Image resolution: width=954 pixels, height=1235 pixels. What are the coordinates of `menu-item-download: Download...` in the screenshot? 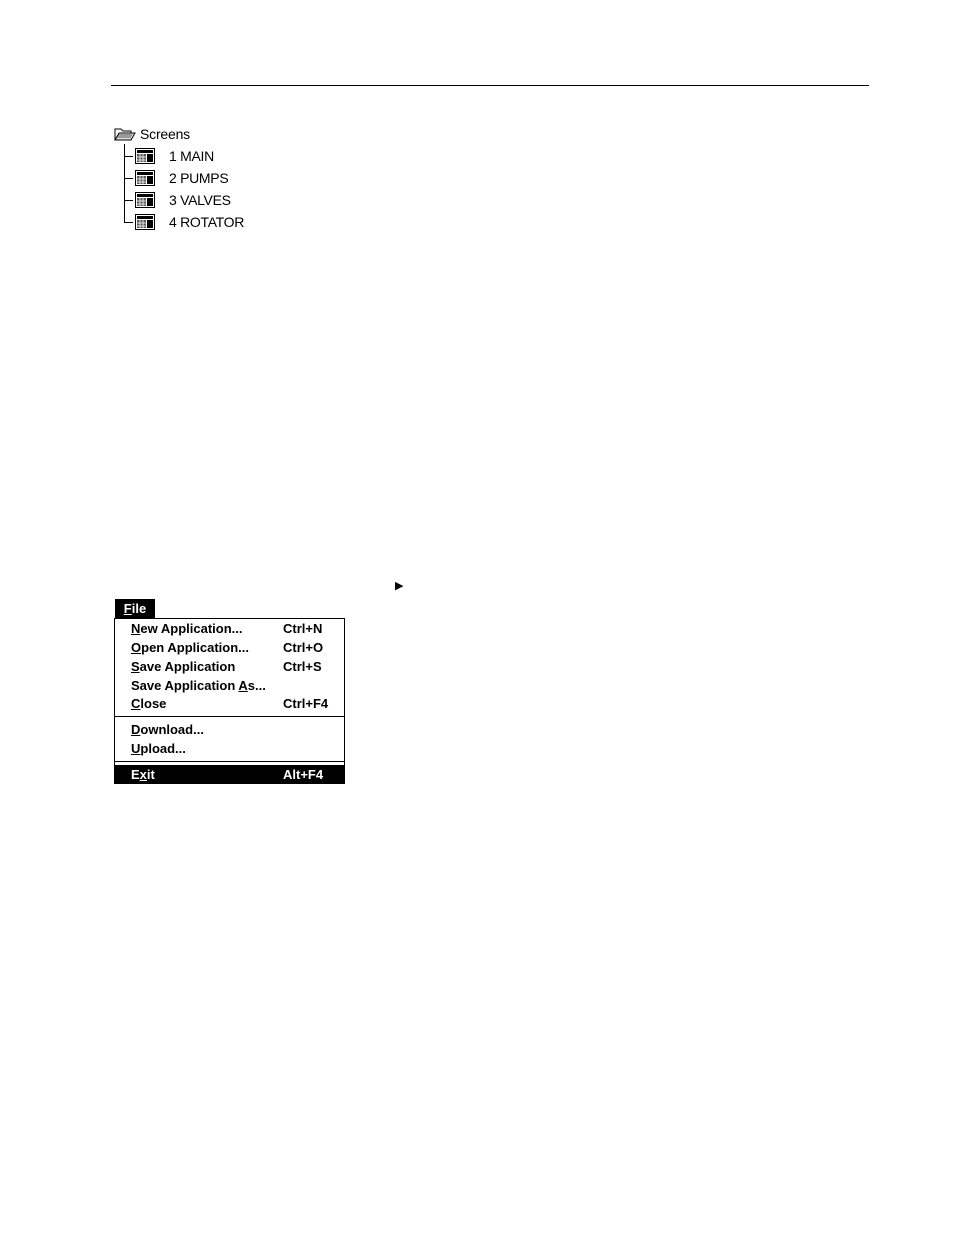 It's located at (229, 729).